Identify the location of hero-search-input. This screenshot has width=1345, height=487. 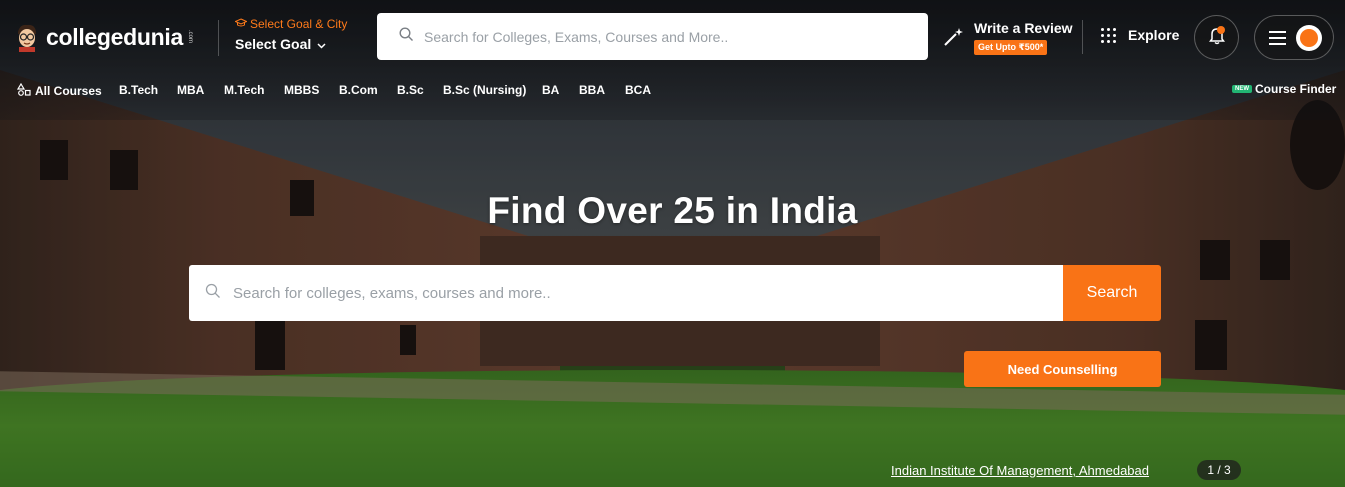
(633, 293).